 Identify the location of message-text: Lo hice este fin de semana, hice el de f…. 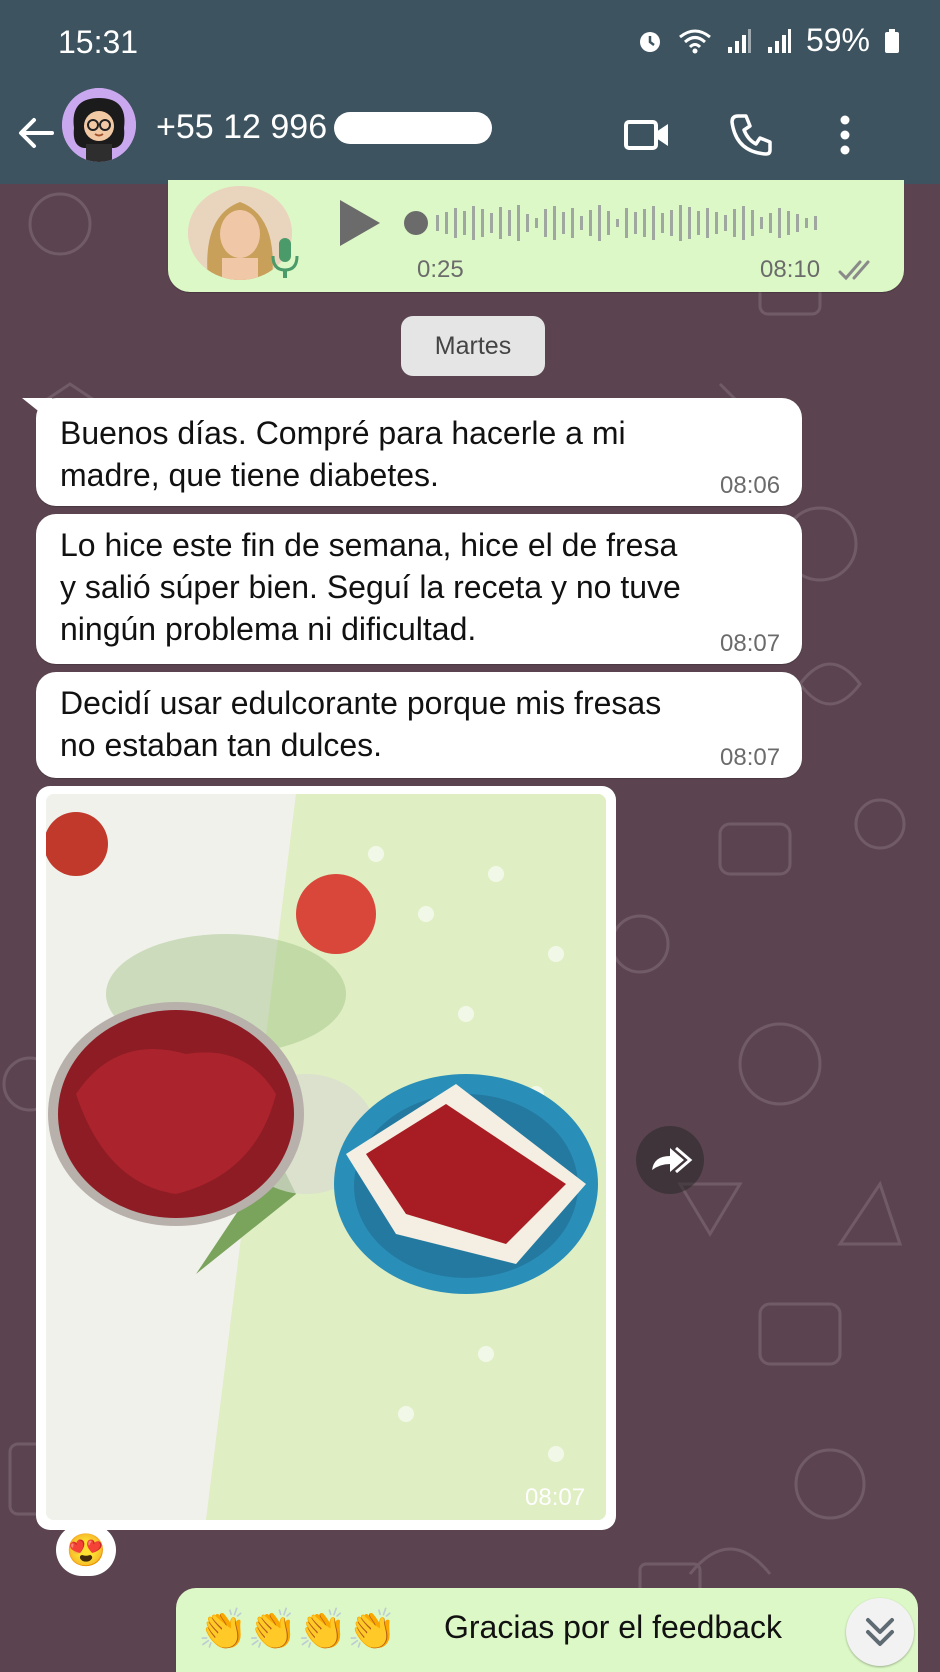
(370, 587).